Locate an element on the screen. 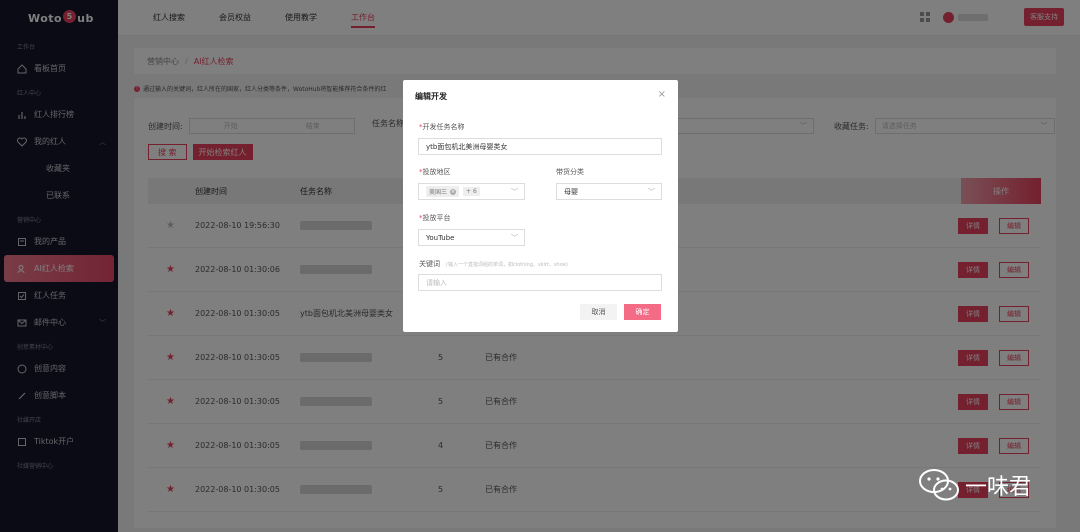 The width and height of the screenshot is (1080, 532). tag-close-icon: × is located at coordinates (453, 191).